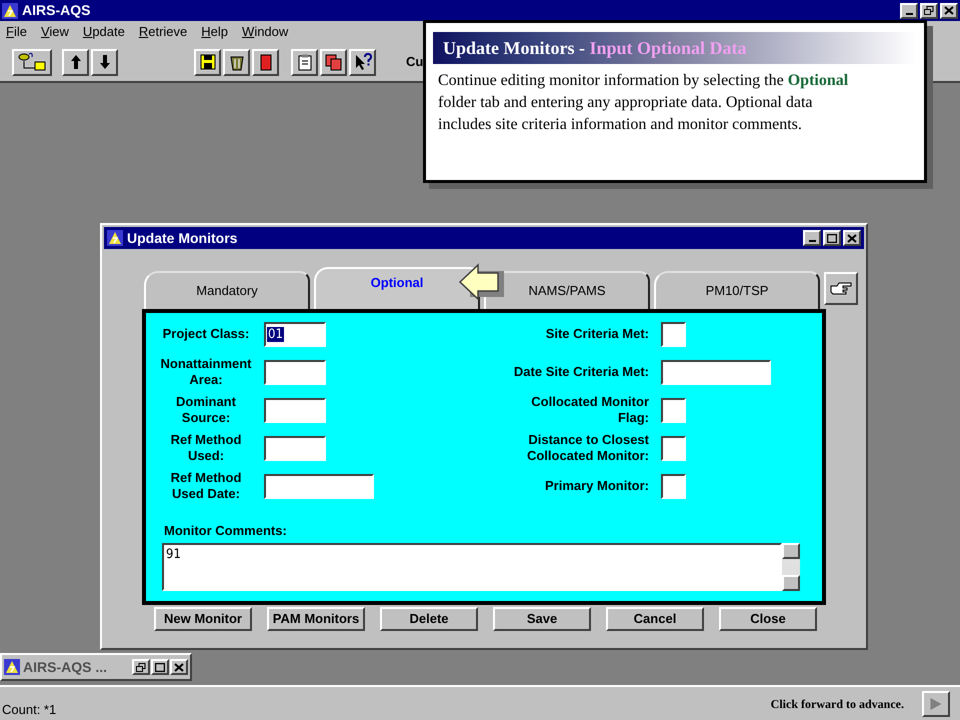 The height and width of the screenshot is (720, 960). I want to click on input-field: 01, so click(295, 334).